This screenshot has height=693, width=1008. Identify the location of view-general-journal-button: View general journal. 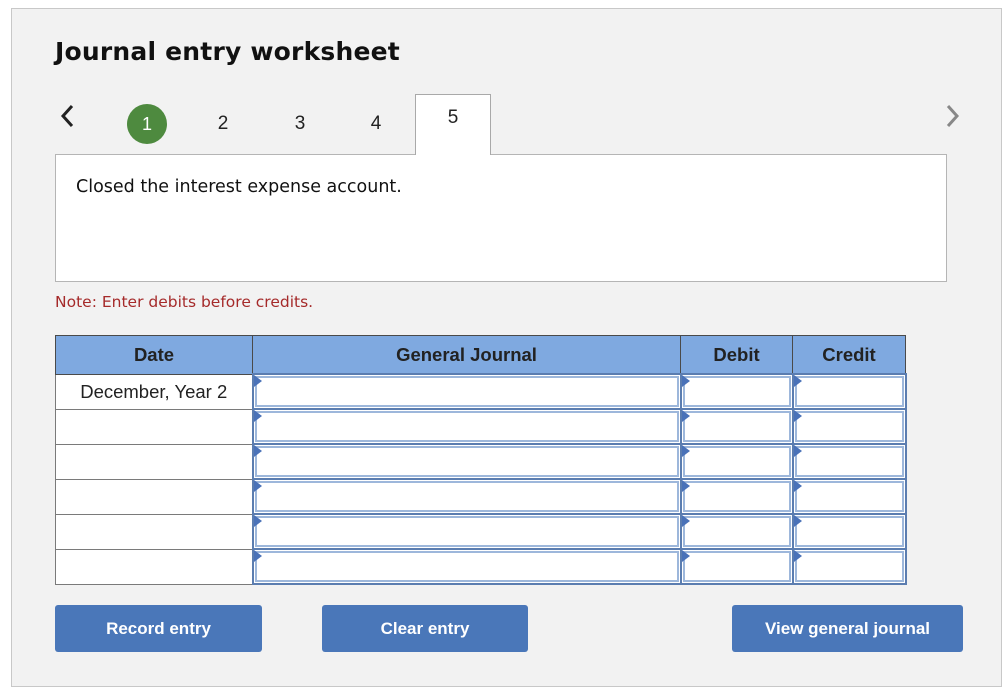
(847, 628).